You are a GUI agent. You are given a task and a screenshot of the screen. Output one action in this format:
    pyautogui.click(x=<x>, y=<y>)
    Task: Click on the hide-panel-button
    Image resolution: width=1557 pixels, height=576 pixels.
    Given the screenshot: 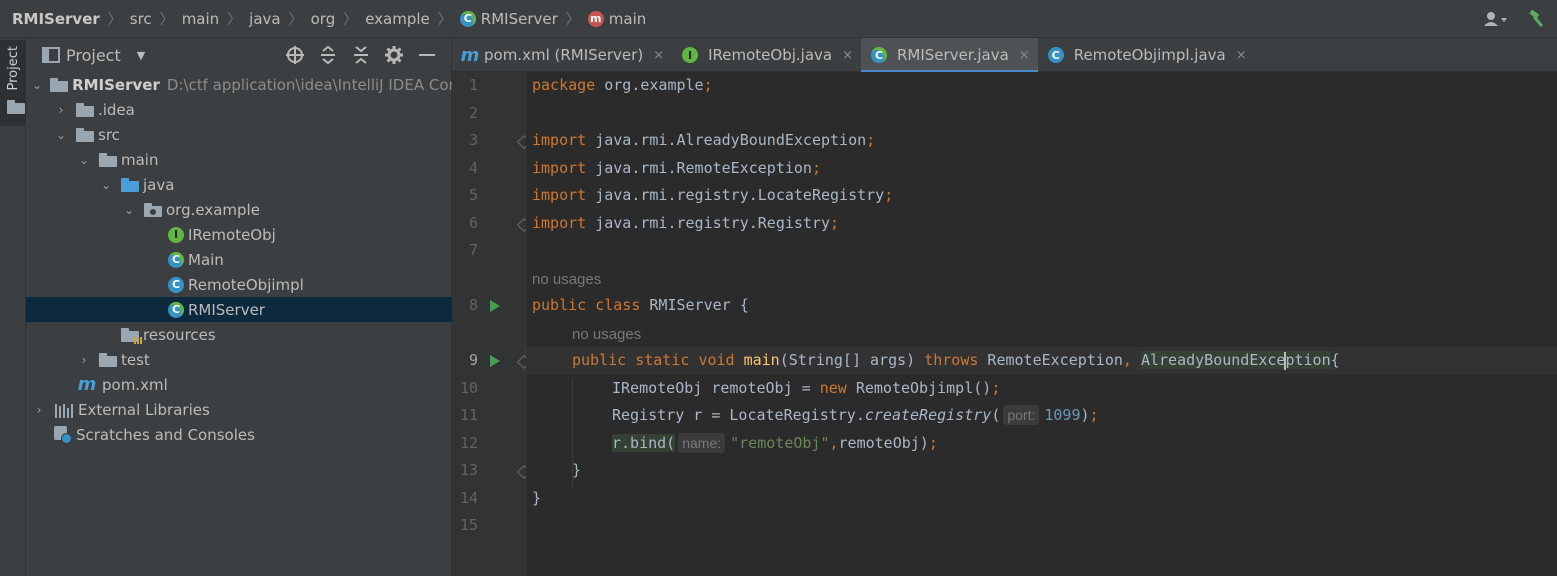 What is the action you would take?
    pyautogui.click(x=426, y=55)
    